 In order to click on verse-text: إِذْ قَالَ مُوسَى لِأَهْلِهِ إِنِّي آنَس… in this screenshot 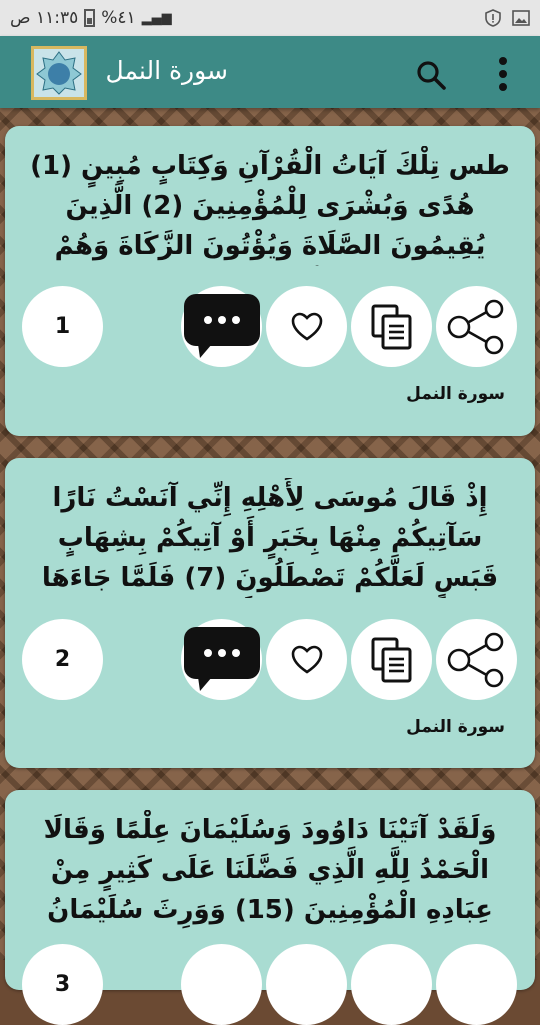, I will do `click(270, 538)`.